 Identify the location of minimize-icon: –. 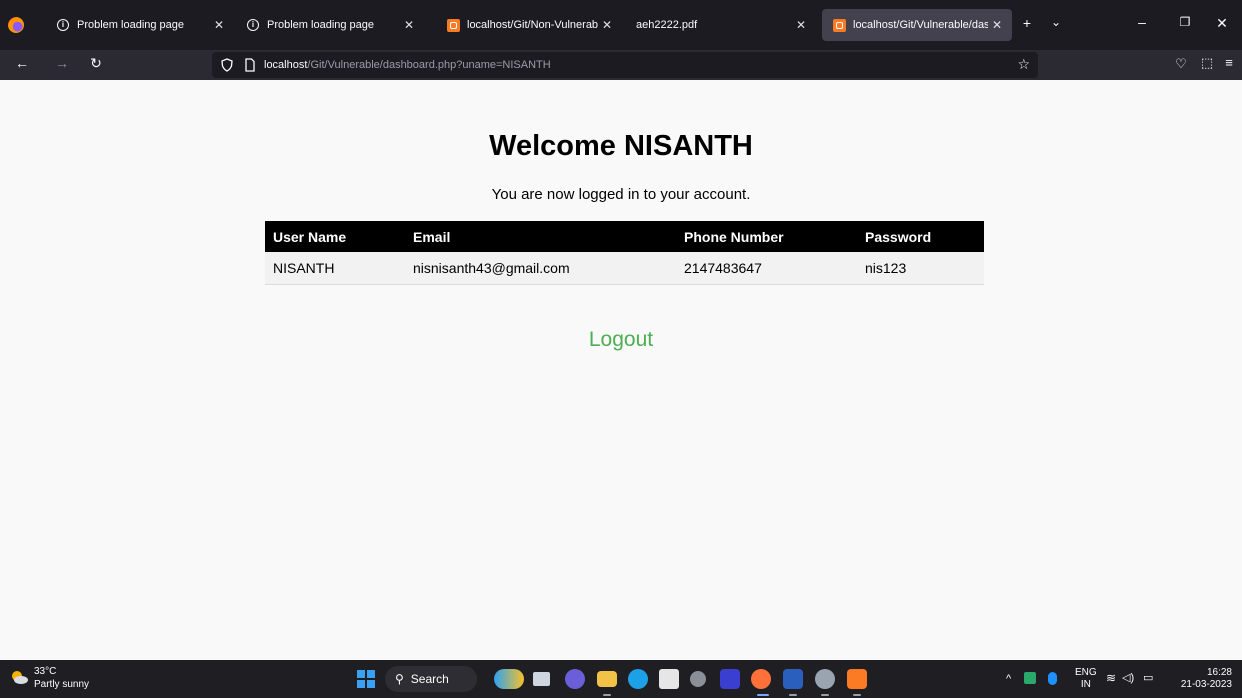
(1142, 22).